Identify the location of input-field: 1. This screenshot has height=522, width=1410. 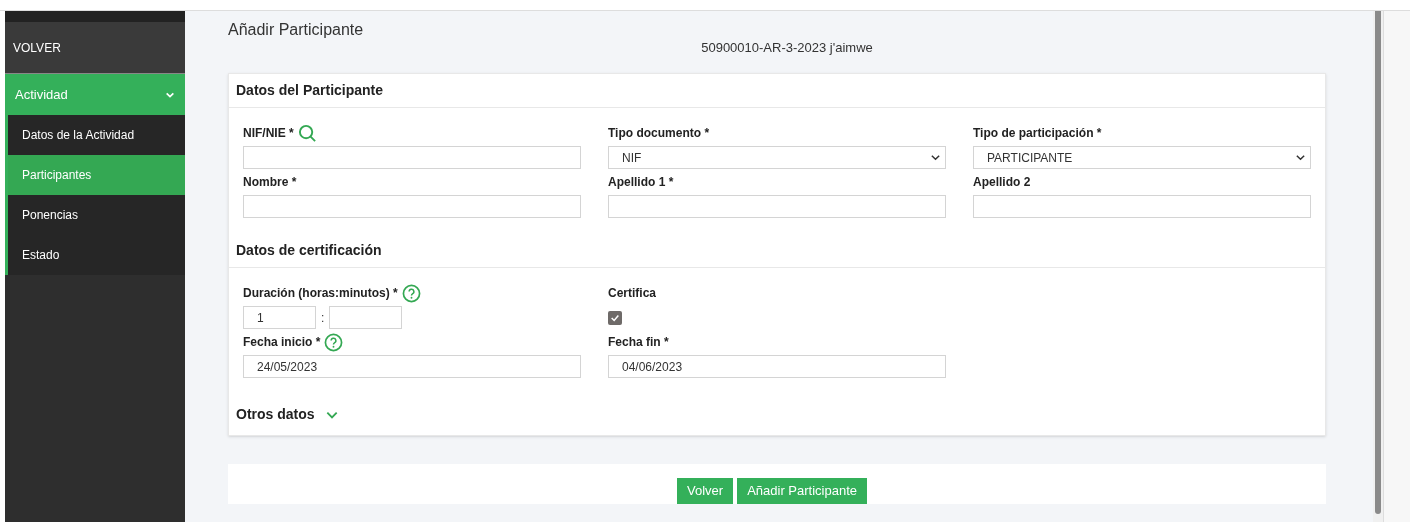
(279, 317).